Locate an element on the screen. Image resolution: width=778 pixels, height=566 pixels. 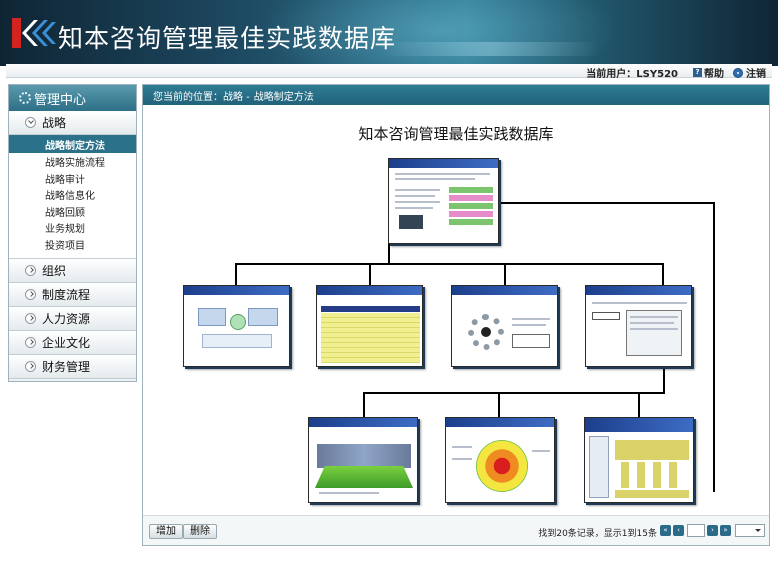
sidebar-category-organization: 组织 is located at coordinates (72, 271).